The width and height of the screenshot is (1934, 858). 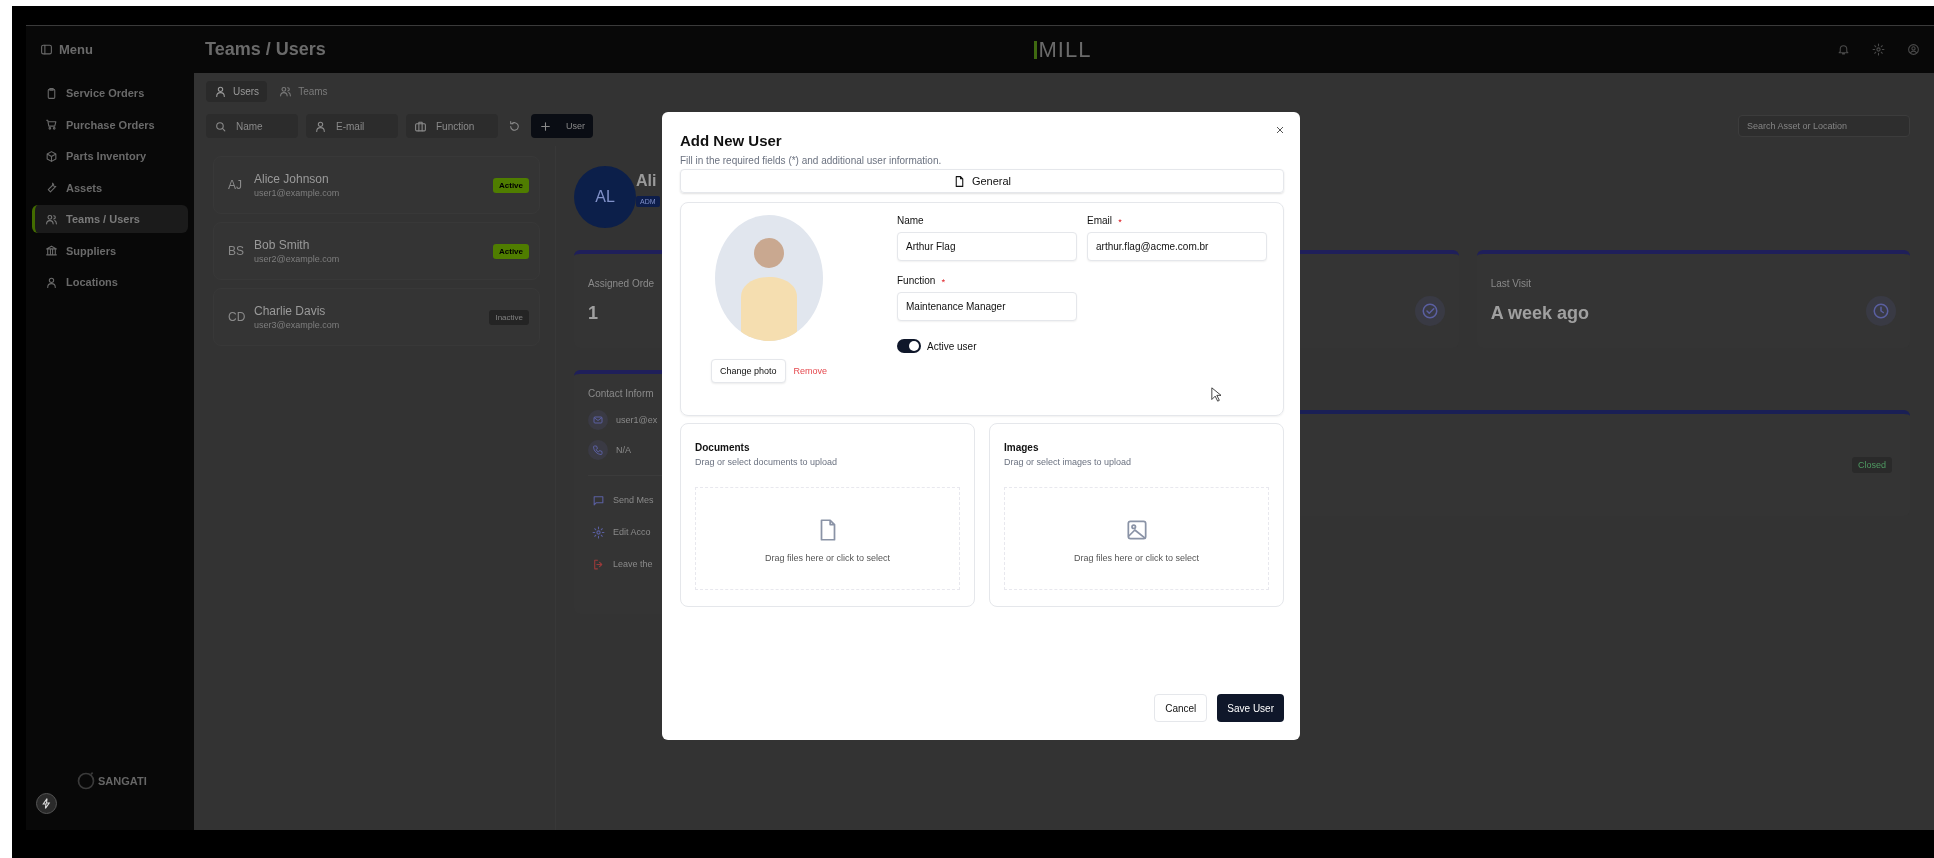 I want to click on user-email: user2@example.com, so click(x=297, y=259).